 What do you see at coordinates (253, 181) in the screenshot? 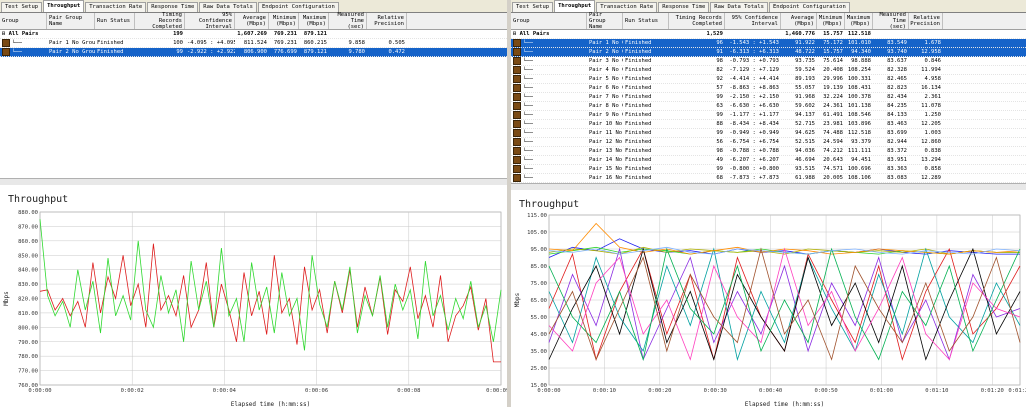
I see `left-horizontal-scrollbar` at bounding box center [253, 181].